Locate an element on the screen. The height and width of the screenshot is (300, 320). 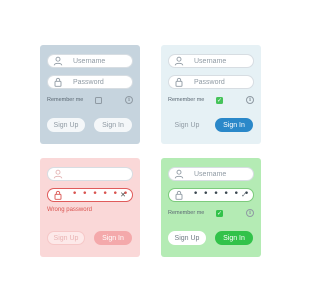
check-icon: ✓ is located at coordinates (244, 195).